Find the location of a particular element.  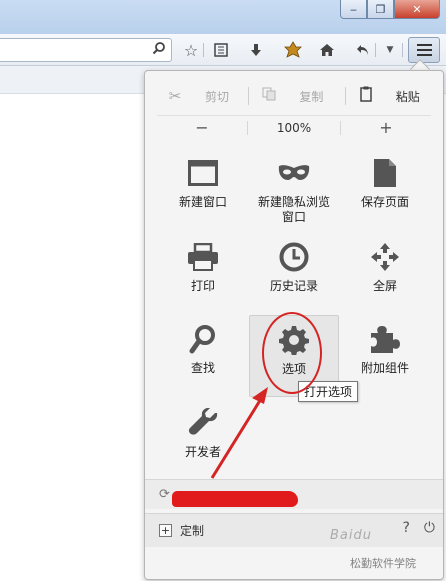

source-watermark: 松勤软件学院 is located at coordinates (383, 563).